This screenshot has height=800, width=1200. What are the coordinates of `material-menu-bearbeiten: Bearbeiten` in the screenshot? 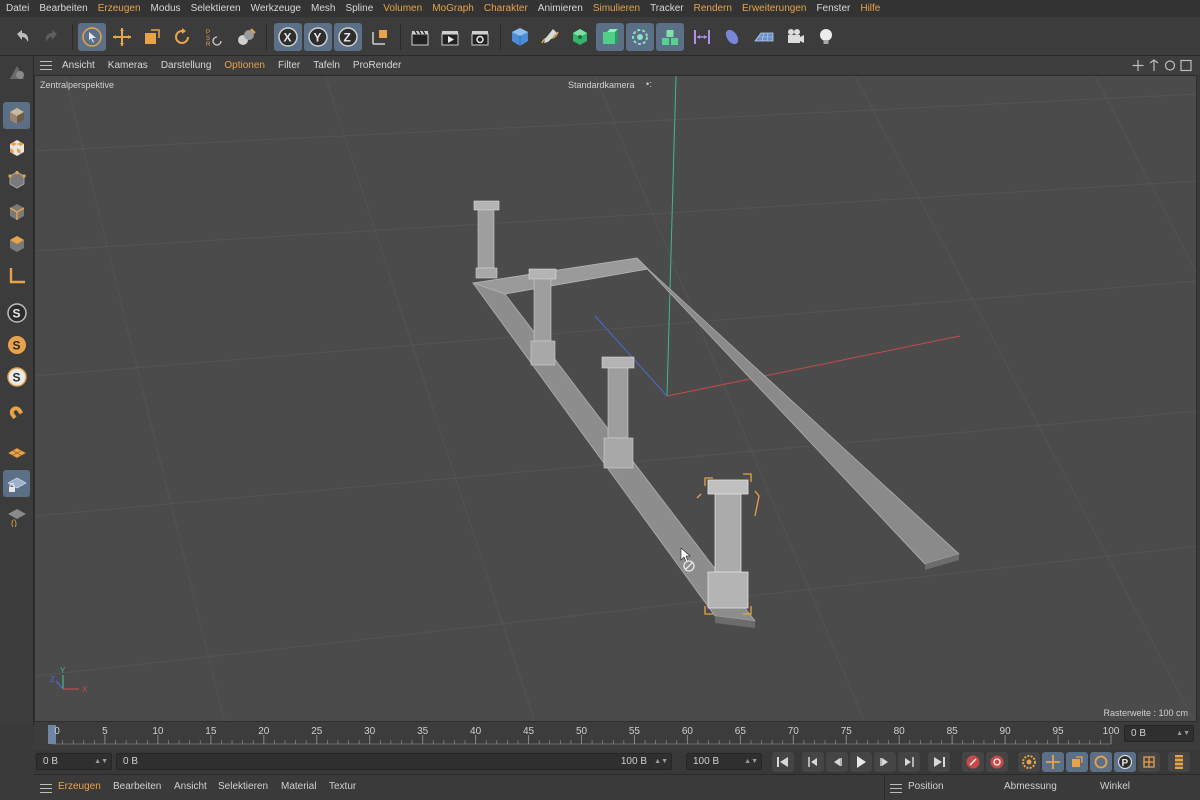 It's located at (137, 786).